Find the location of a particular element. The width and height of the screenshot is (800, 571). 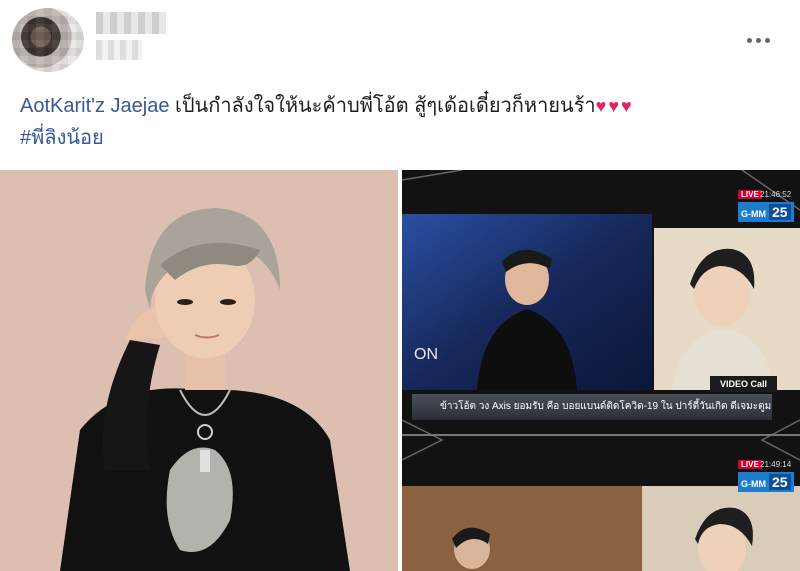

tagged-author-link: AotKarit'z Jaejae is located at coordinates (94, 106).